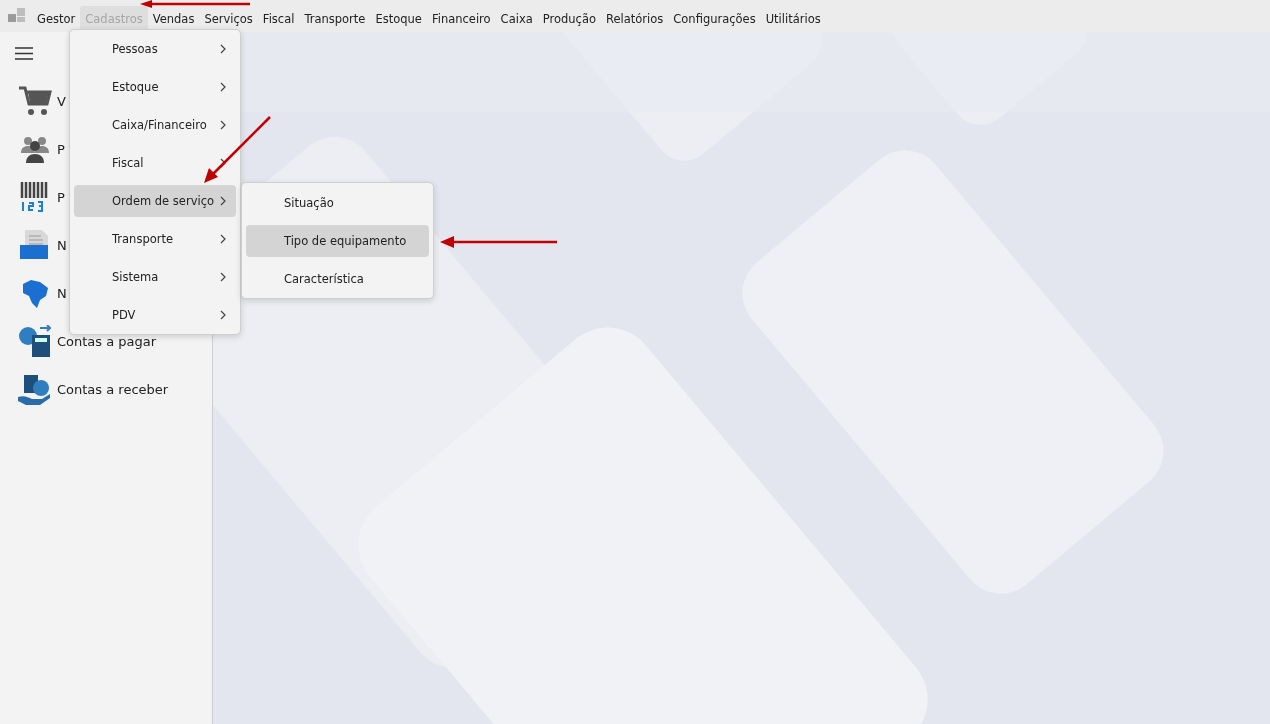 Image resolution: width=1270 pixels, height=724 pixels. What do you see at coordinates (17, 16) in the screenshot?
I see `app-logo-icon` at bounding box center [17, 16].